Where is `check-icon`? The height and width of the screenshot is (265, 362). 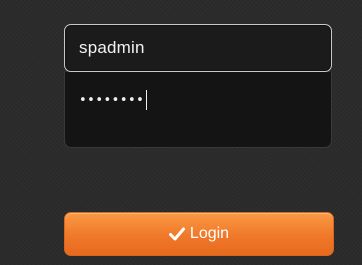 check-icon is located at coordinates (176, 234).